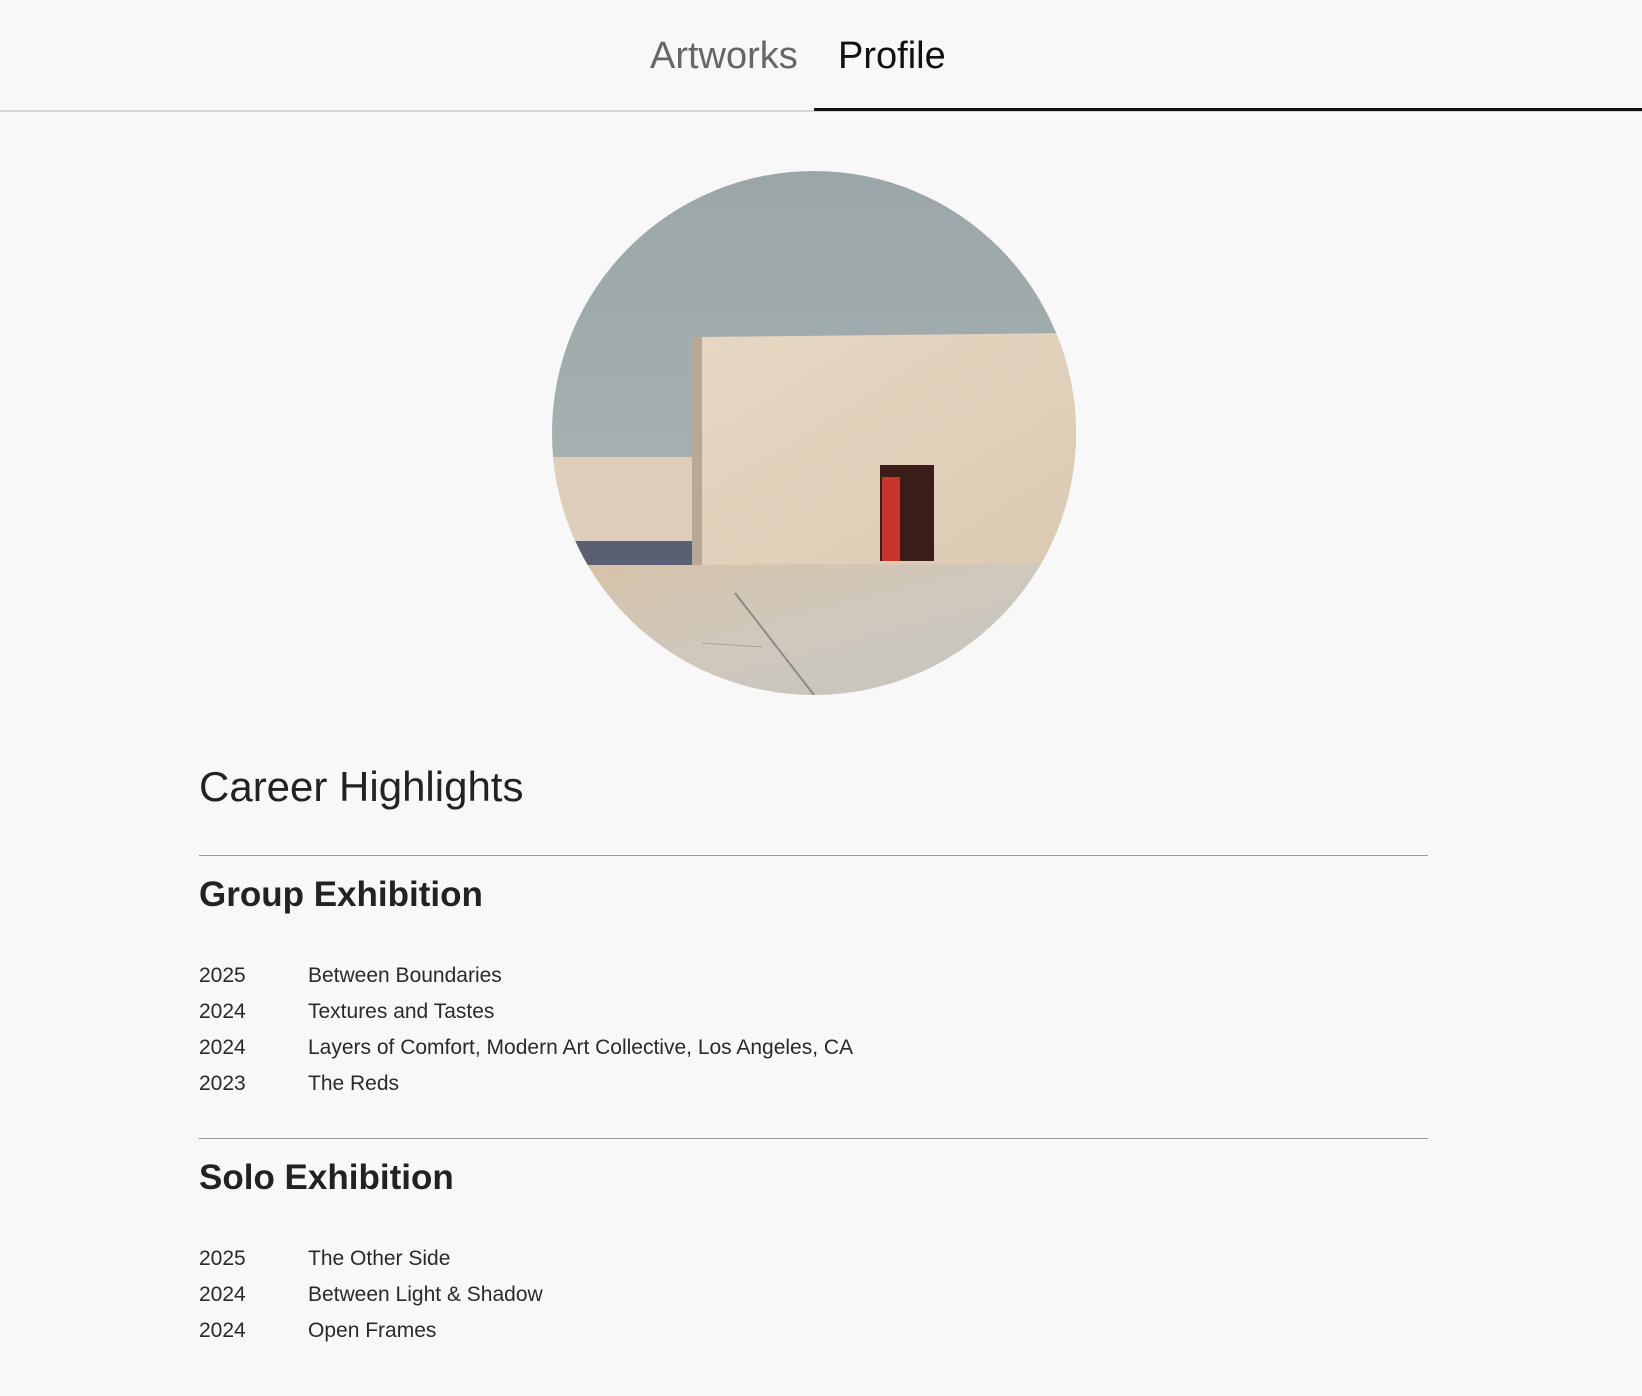 The height and width of the screenshot is (1396, 1642). I want to click on group-exhibition-title: Group Exhibition, so click(341, 894).